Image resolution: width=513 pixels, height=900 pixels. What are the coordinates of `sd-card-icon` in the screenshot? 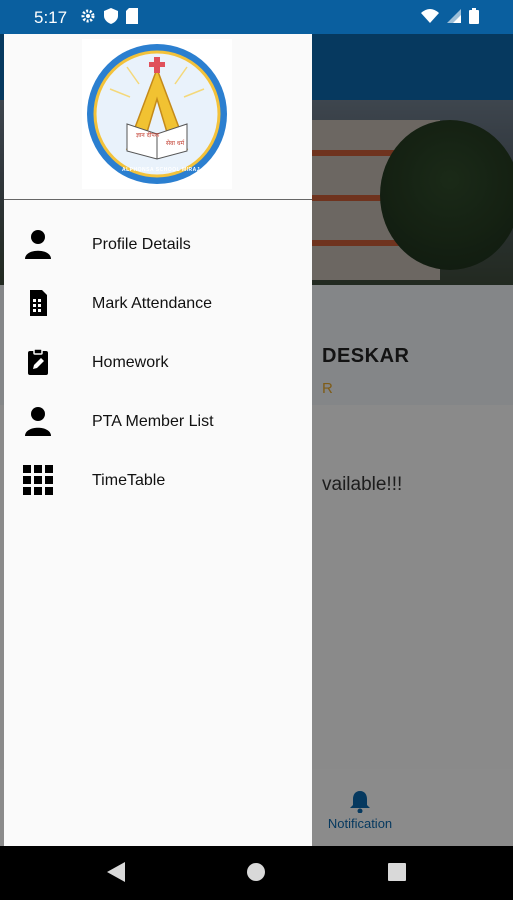 It's located at (132, 16).